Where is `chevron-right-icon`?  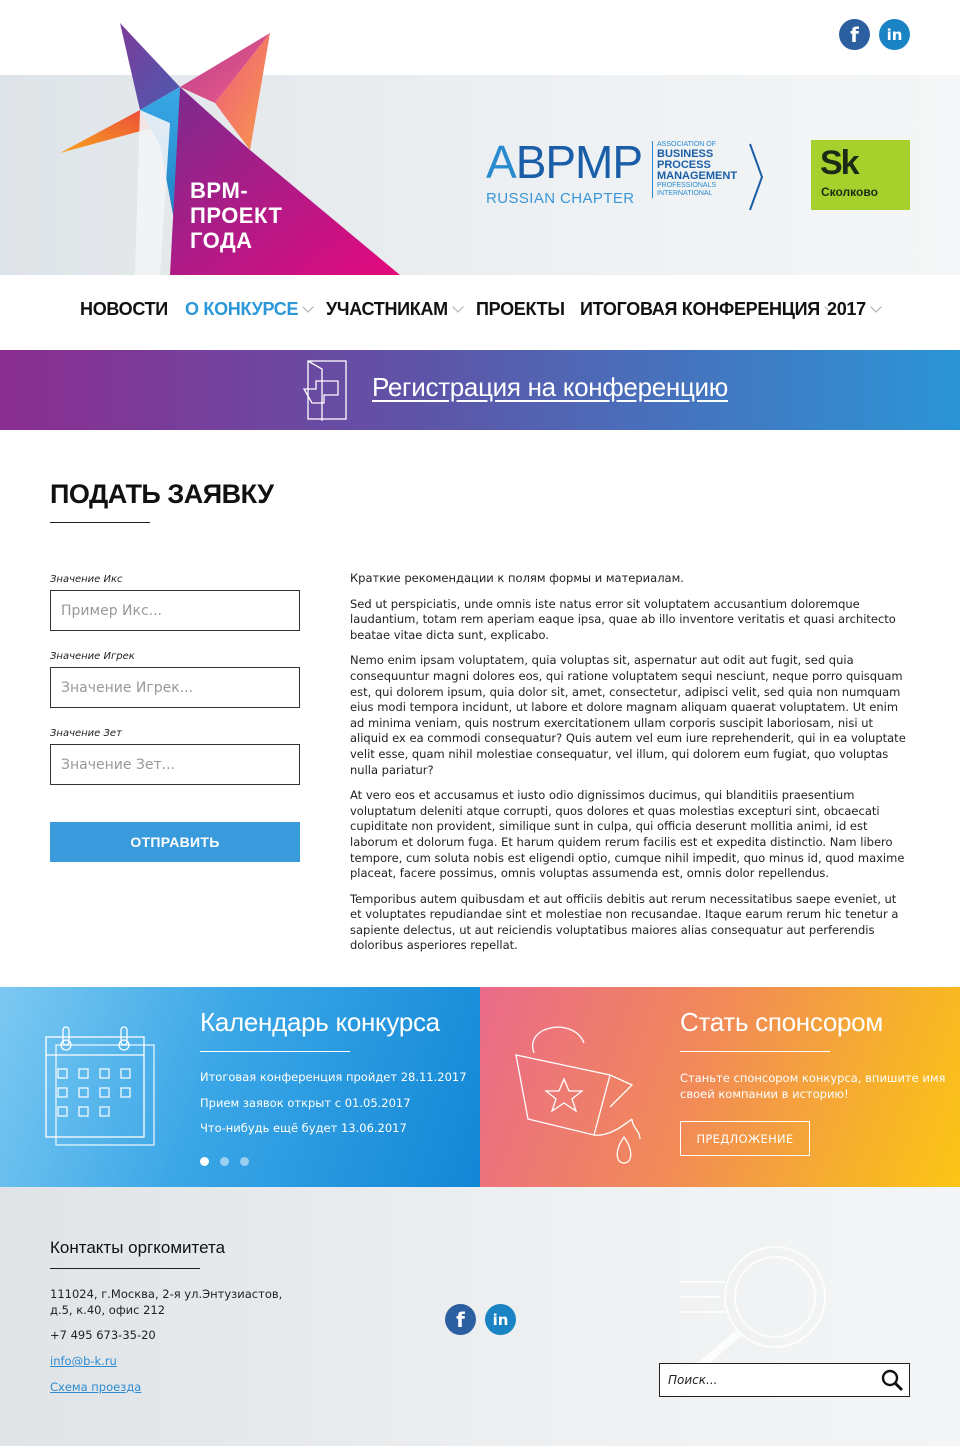 chevron-right-icon is located at coordinates (756, 177).